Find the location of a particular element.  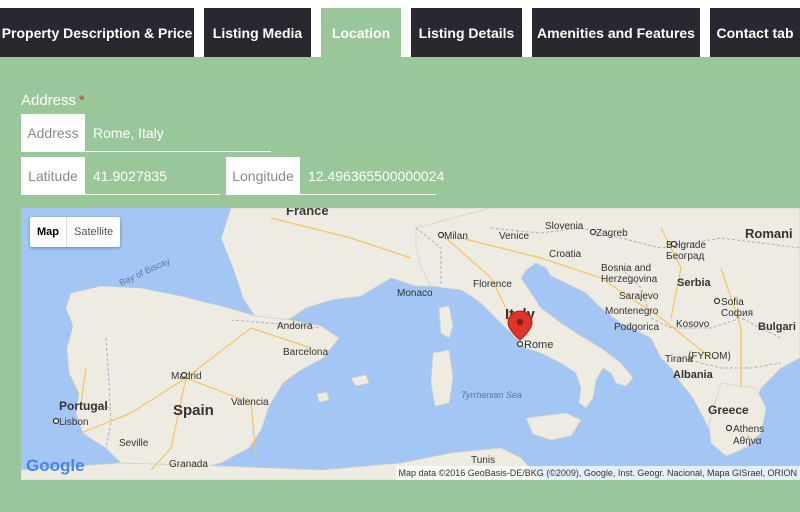

label-tyrrhenian: Tyrrhenian Sea is located at coordinates (491, 395).